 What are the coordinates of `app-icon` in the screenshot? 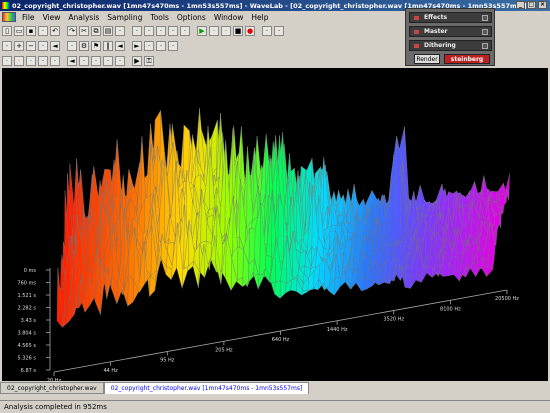 It's located at (6, 5).